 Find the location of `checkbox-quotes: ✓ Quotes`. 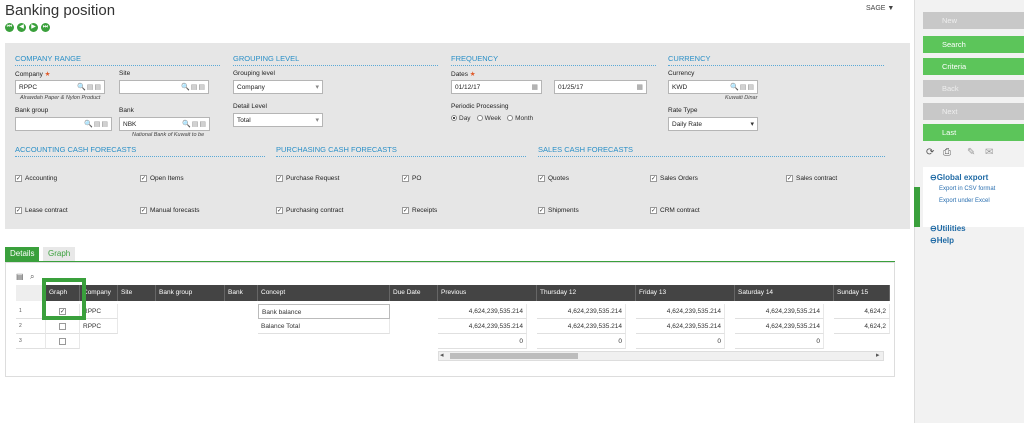

checkbox-quotes: ✓ Quotes is located at coordinates (553, 178).